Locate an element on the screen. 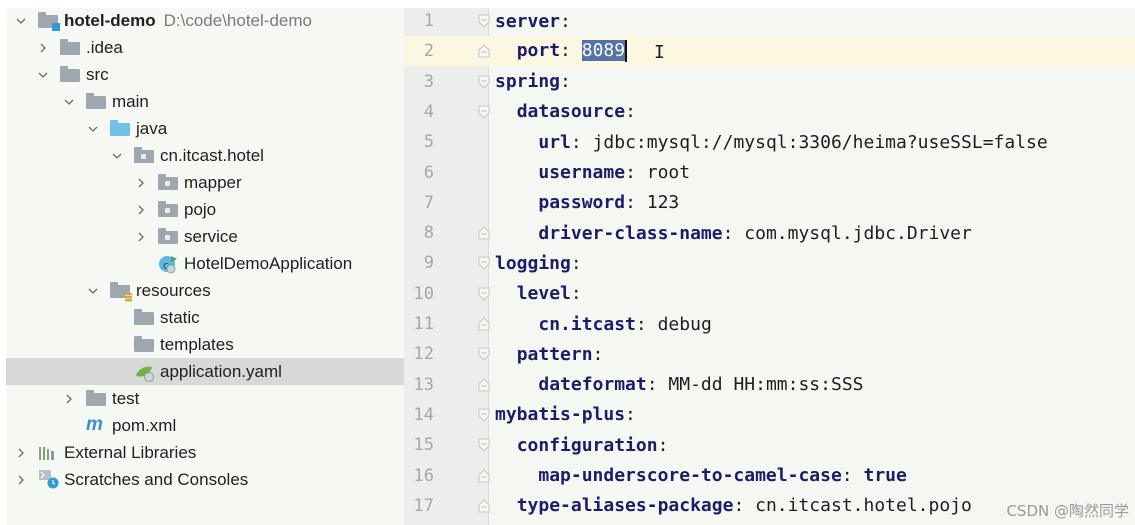  tree-item: m pom.xml is located at coordinates (205, 425).